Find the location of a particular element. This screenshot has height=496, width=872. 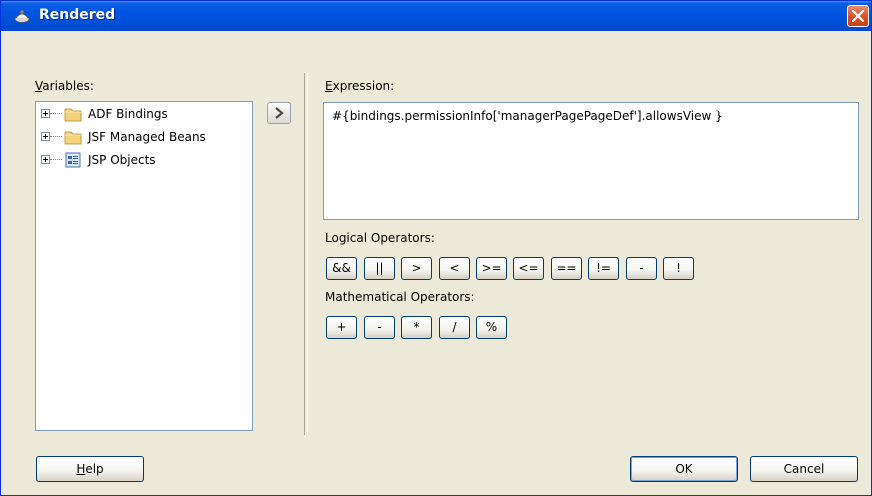

close-button is located at coordinates (858, 16).